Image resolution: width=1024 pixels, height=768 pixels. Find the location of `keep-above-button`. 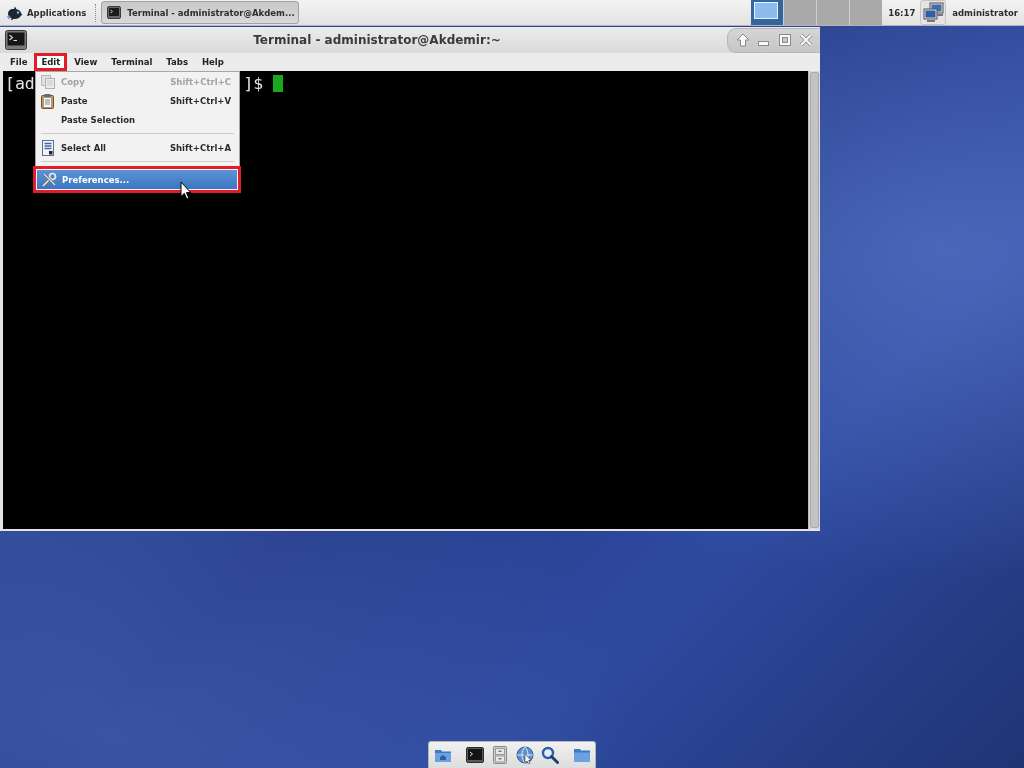

keep-above-button is located at coordinates (742, 40).